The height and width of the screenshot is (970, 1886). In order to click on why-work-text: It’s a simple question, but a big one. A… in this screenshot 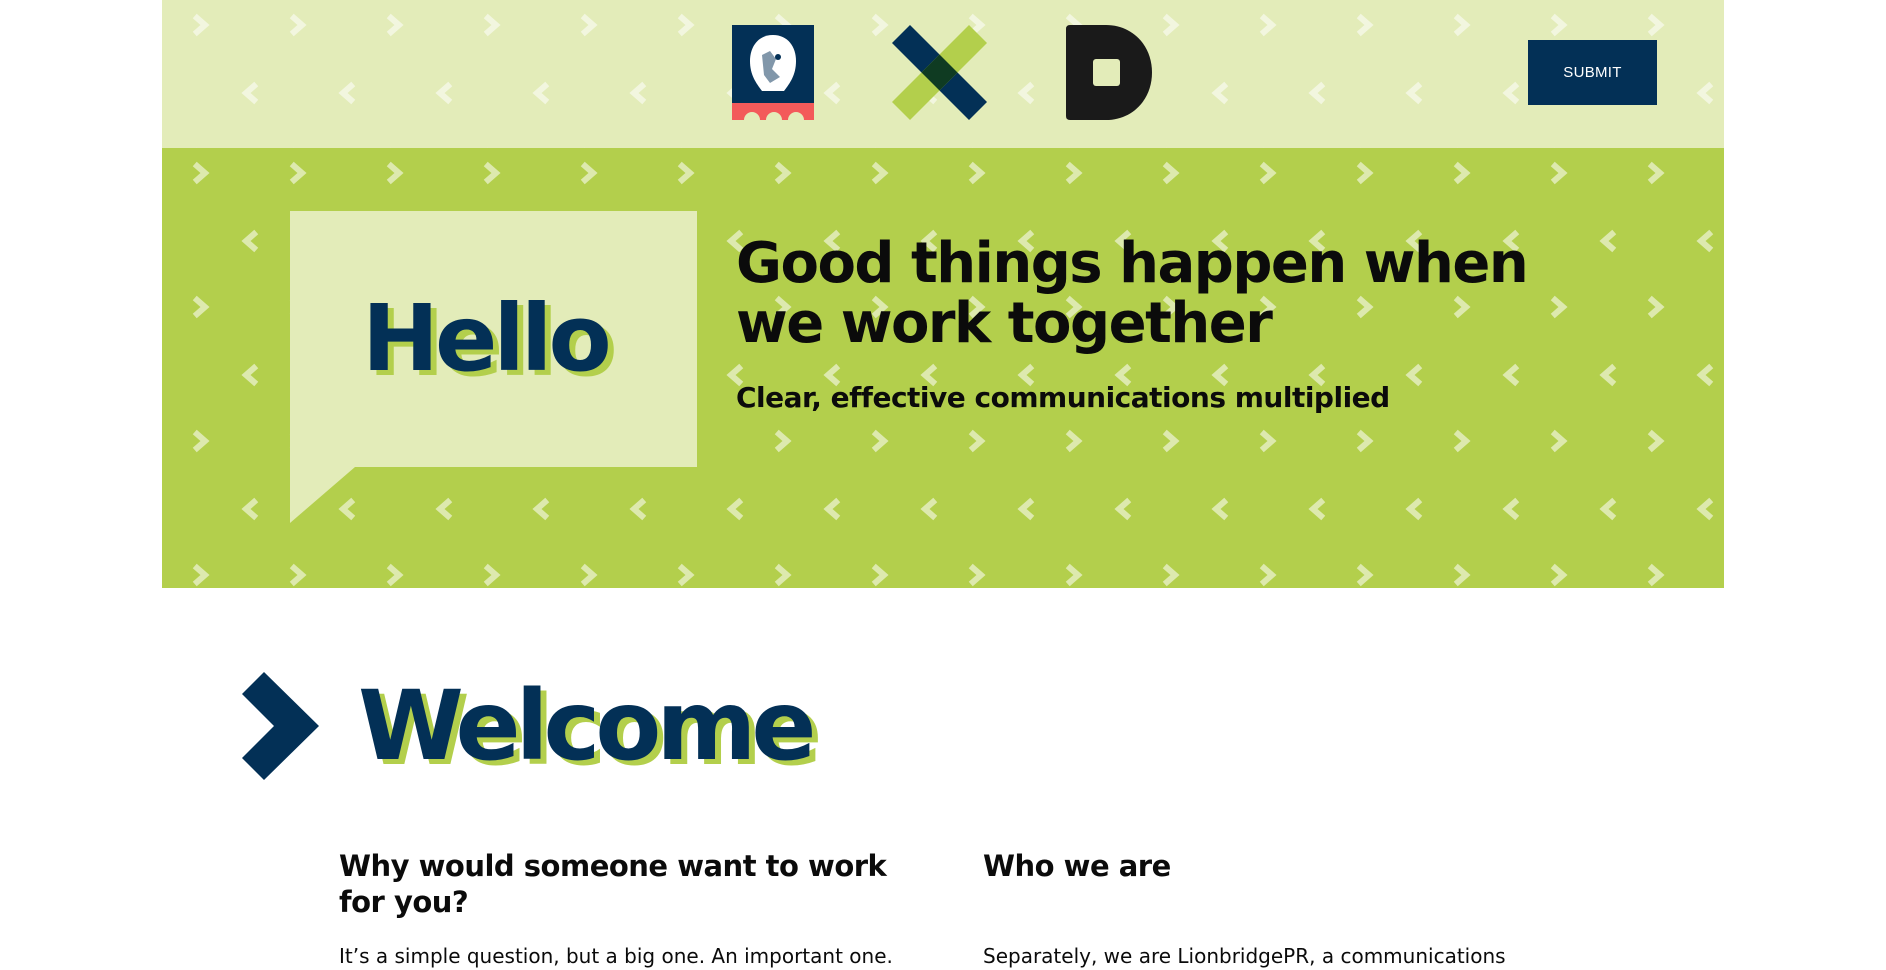, I will do `click(616, 956)`.